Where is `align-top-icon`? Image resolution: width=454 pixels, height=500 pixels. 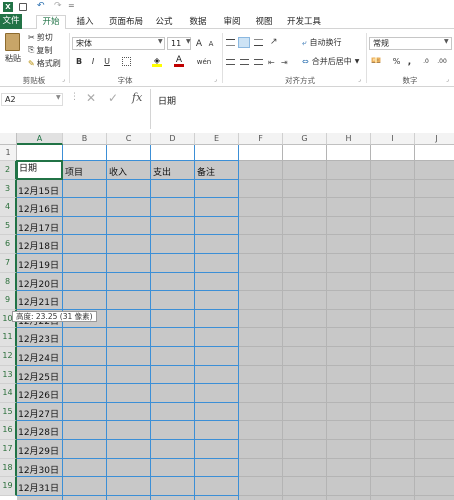
align-top-icon is located at coordinates (230, 42).